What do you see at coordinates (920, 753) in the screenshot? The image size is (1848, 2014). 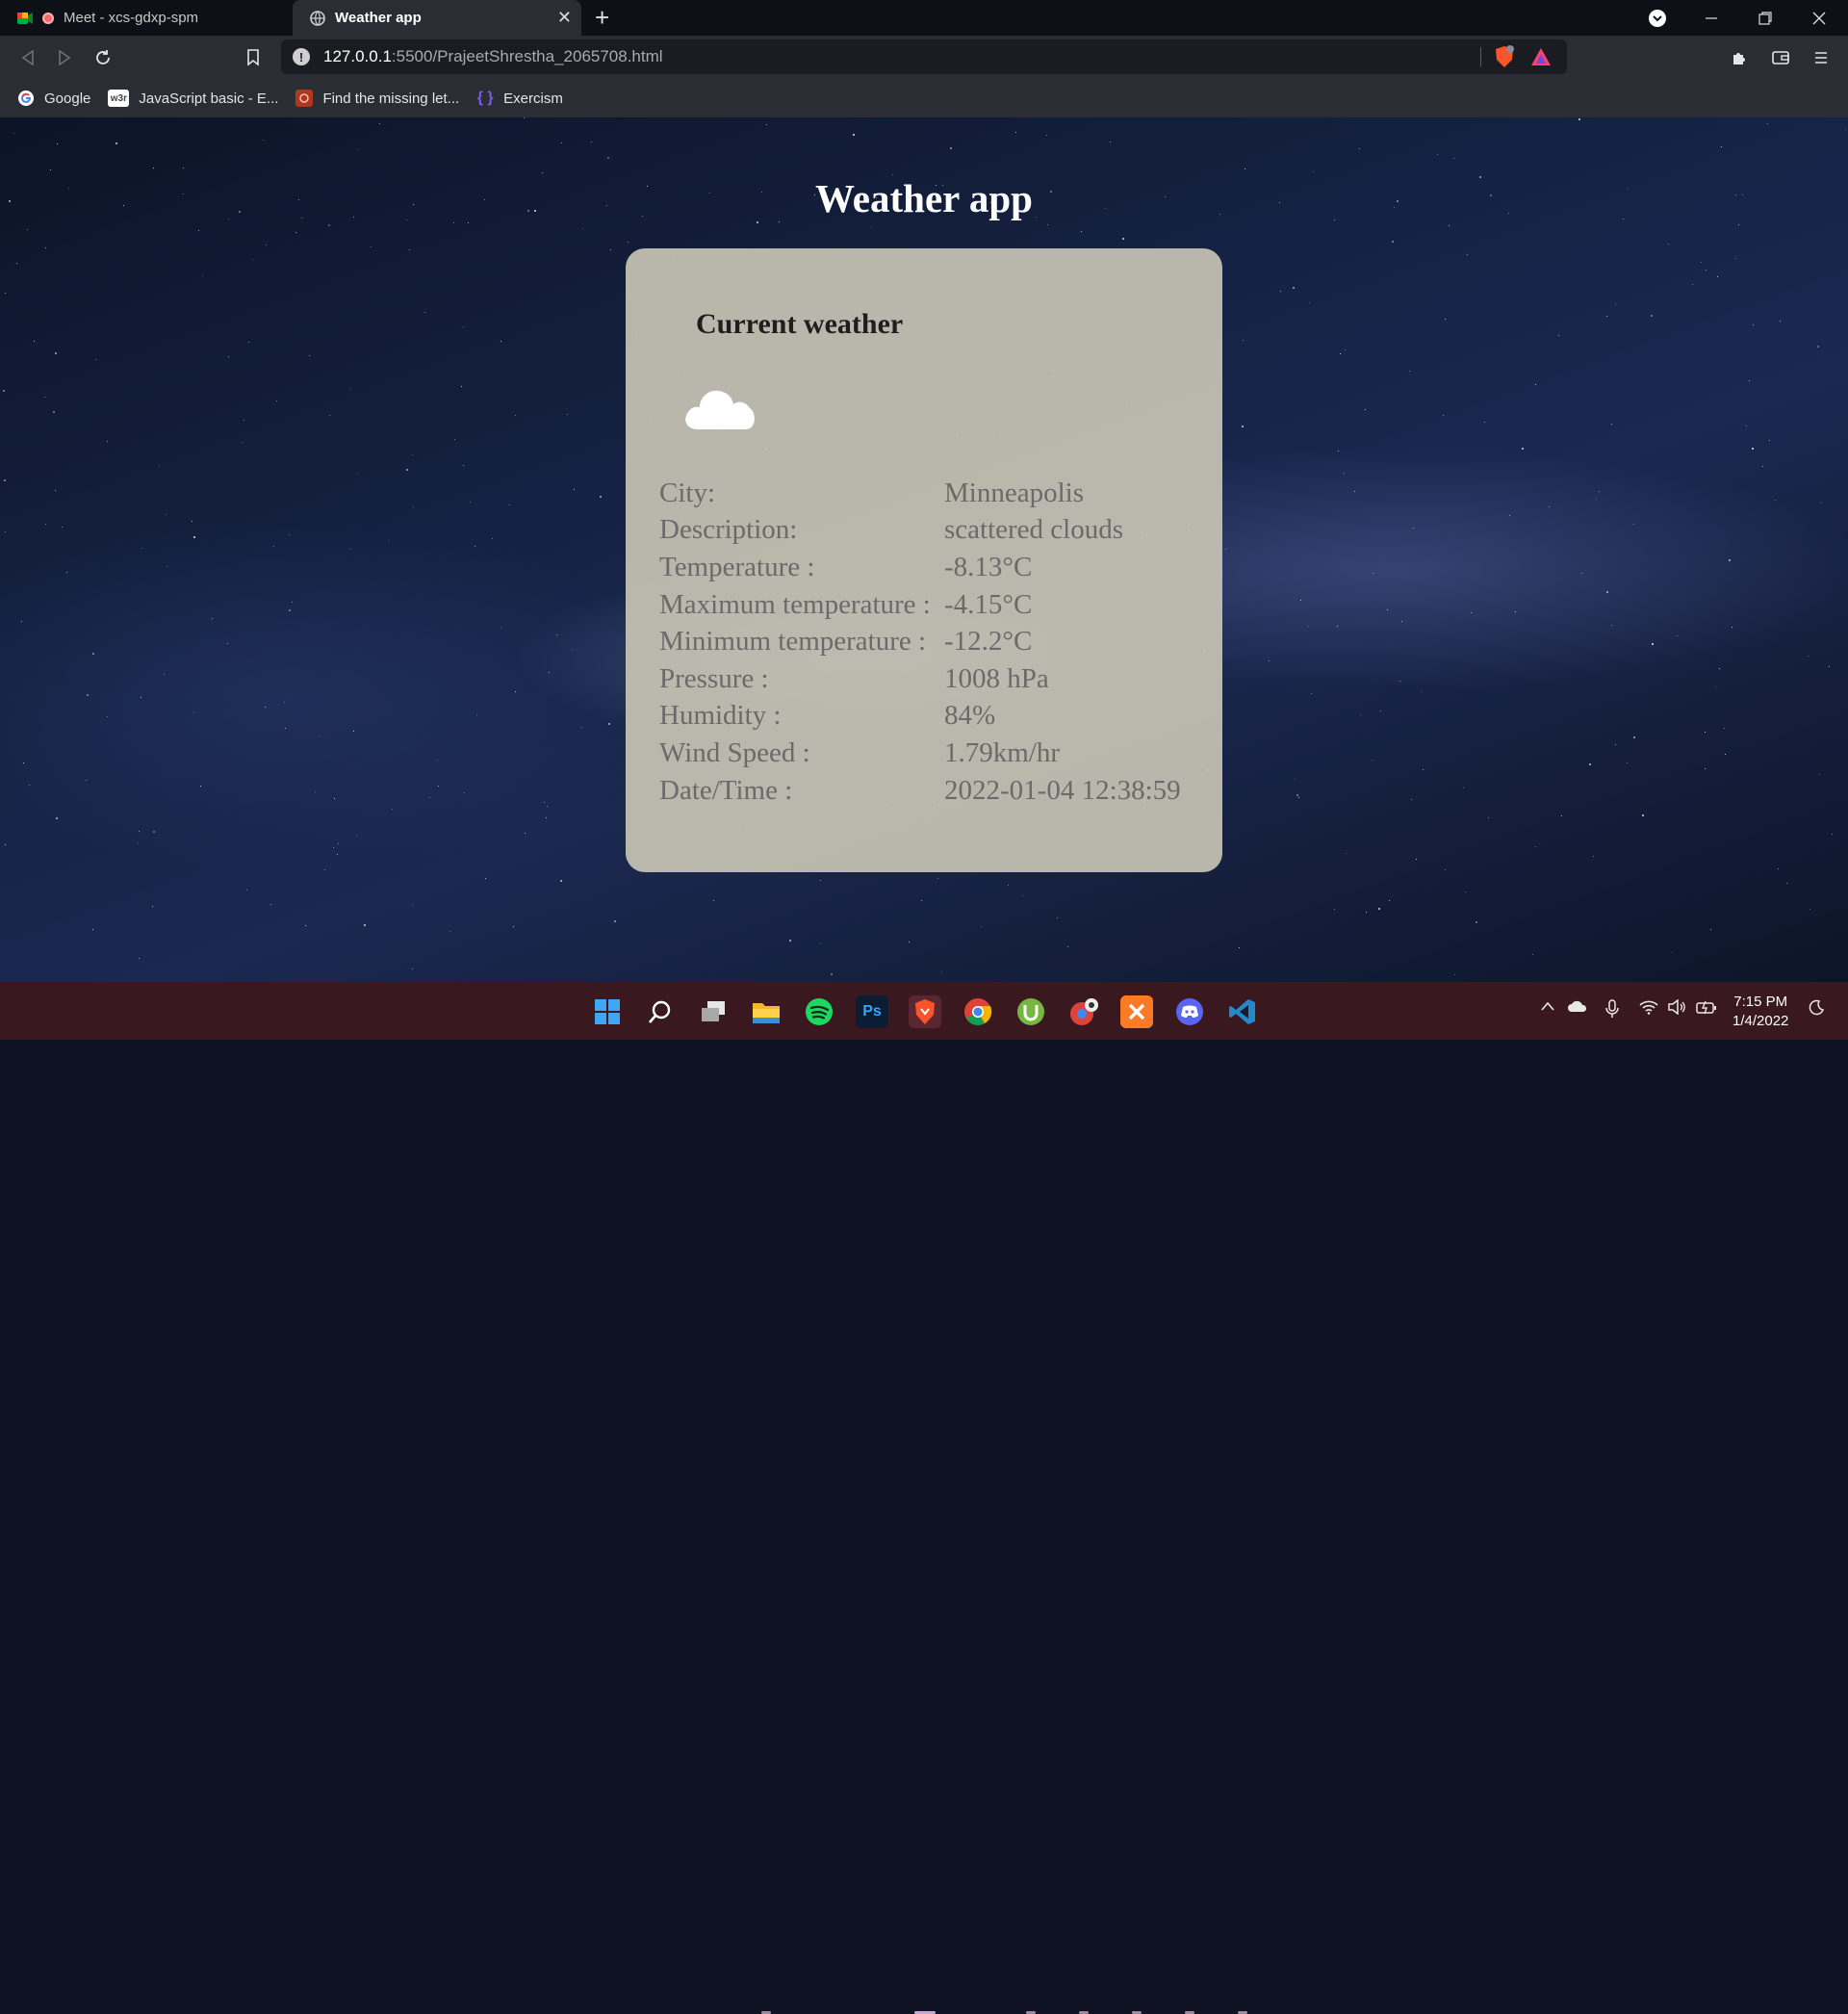 I see `detail-row-wind-speed: Wind Speed : 1.79km/hr` at bounding box center [920, 753].